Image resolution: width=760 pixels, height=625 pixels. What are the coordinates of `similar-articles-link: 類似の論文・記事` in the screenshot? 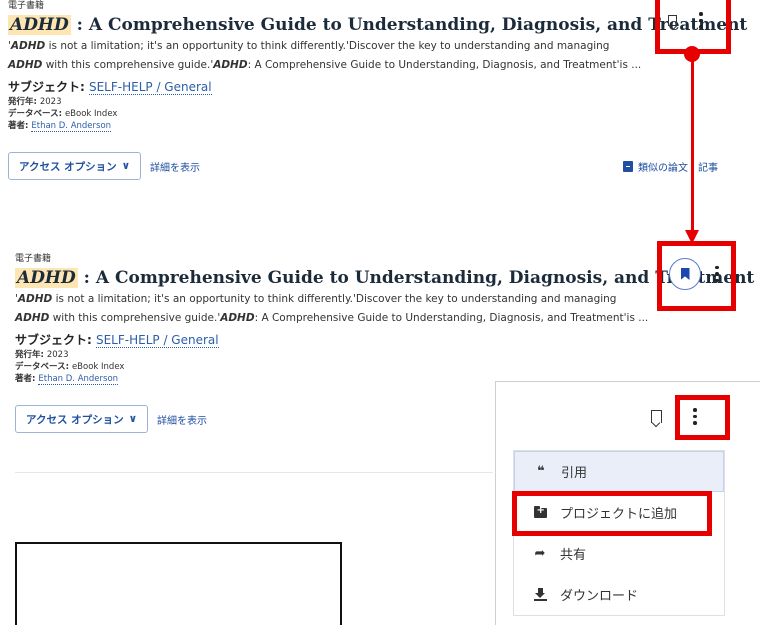 It's located at (670, 166).